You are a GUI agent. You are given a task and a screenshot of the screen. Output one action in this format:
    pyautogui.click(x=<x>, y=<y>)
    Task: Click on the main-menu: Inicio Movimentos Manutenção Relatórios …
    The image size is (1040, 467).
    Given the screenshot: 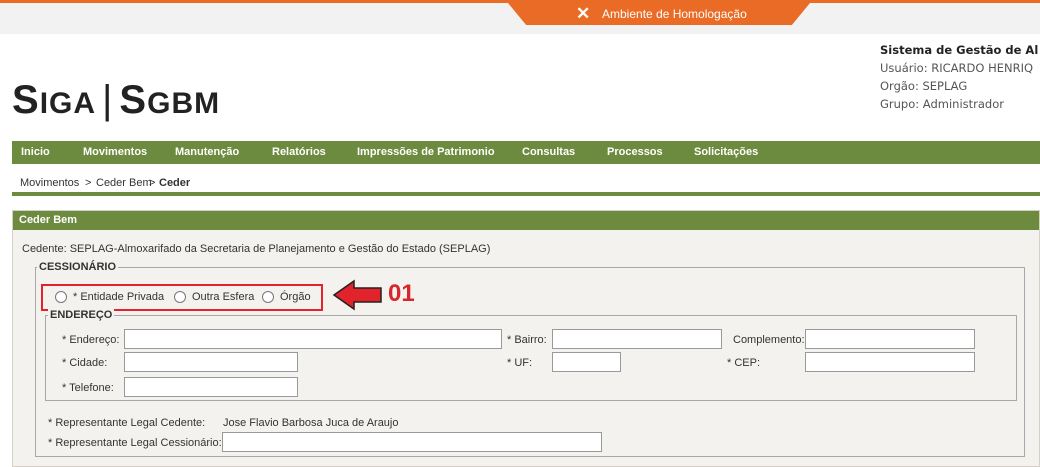 What is the action you would take?
    pyautogui.click(x=526, y=152)
    